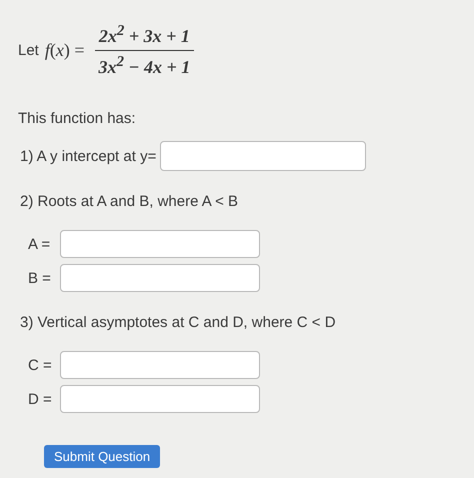  What do you see at coordinates (40, 399) in the screenshot?
I see `field-label: D =` at bounding box center [40, 399].